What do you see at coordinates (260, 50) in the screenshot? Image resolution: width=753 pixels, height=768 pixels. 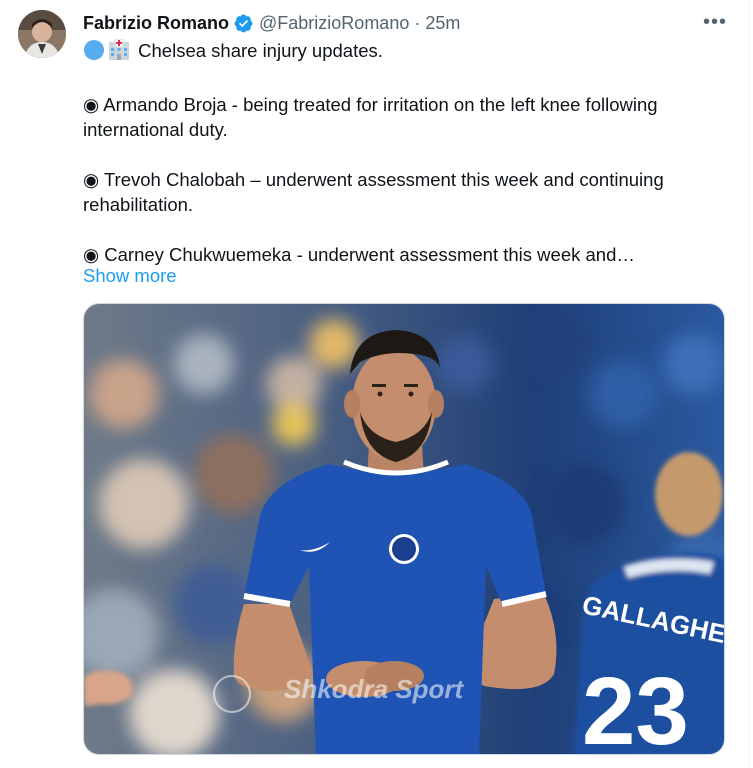 I see `intro-text: Chelsea share injury updates.` at bounding box center [260, 50].